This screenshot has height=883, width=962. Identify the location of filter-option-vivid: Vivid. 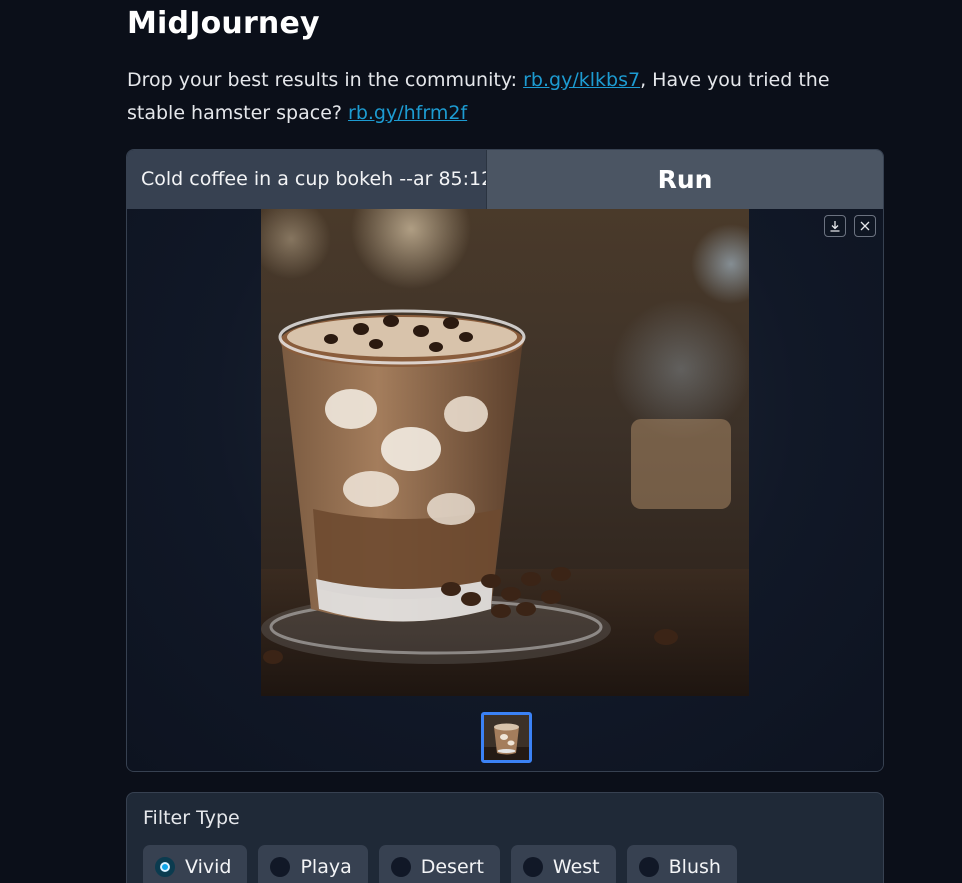
(195, 864).